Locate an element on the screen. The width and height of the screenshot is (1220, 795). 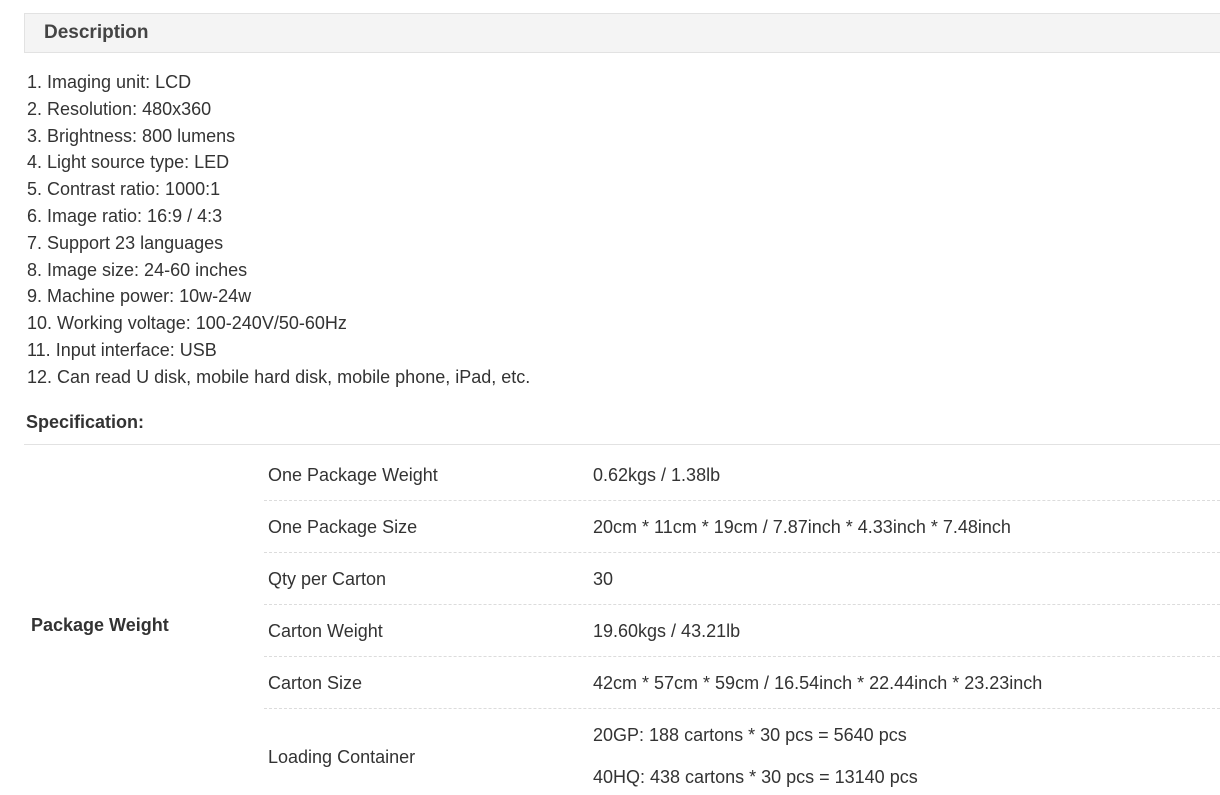
description-item: 11. Input interface: USB is located at coordinates (122, 349).